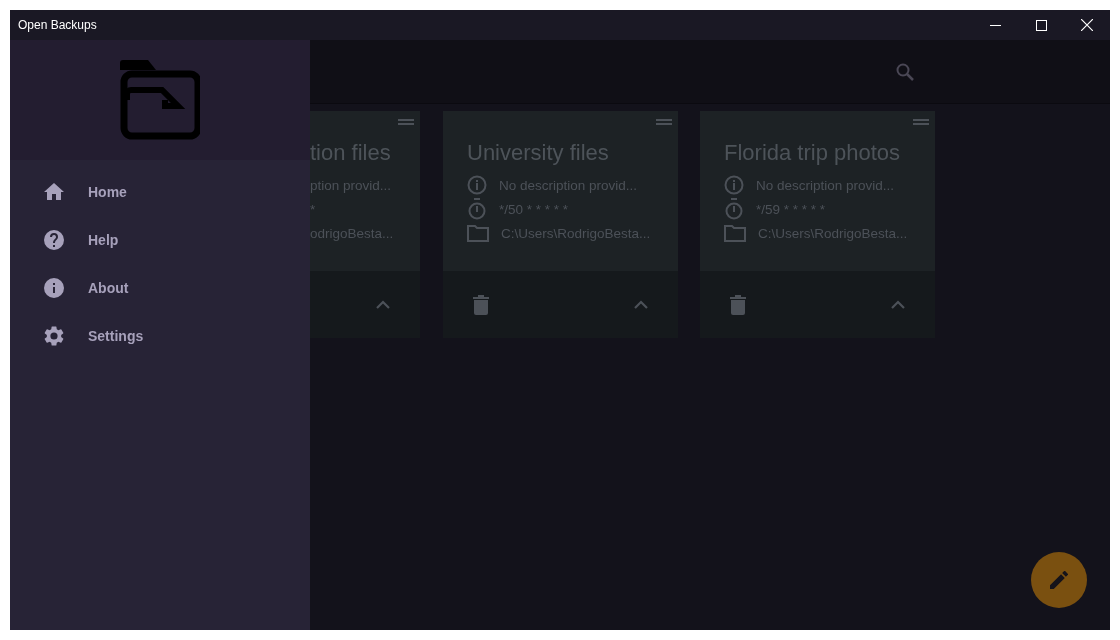 Image resolution: width=1120 pixels, height=640 pixels. I want to click on window-title: Open Backups, so click(58, 25).